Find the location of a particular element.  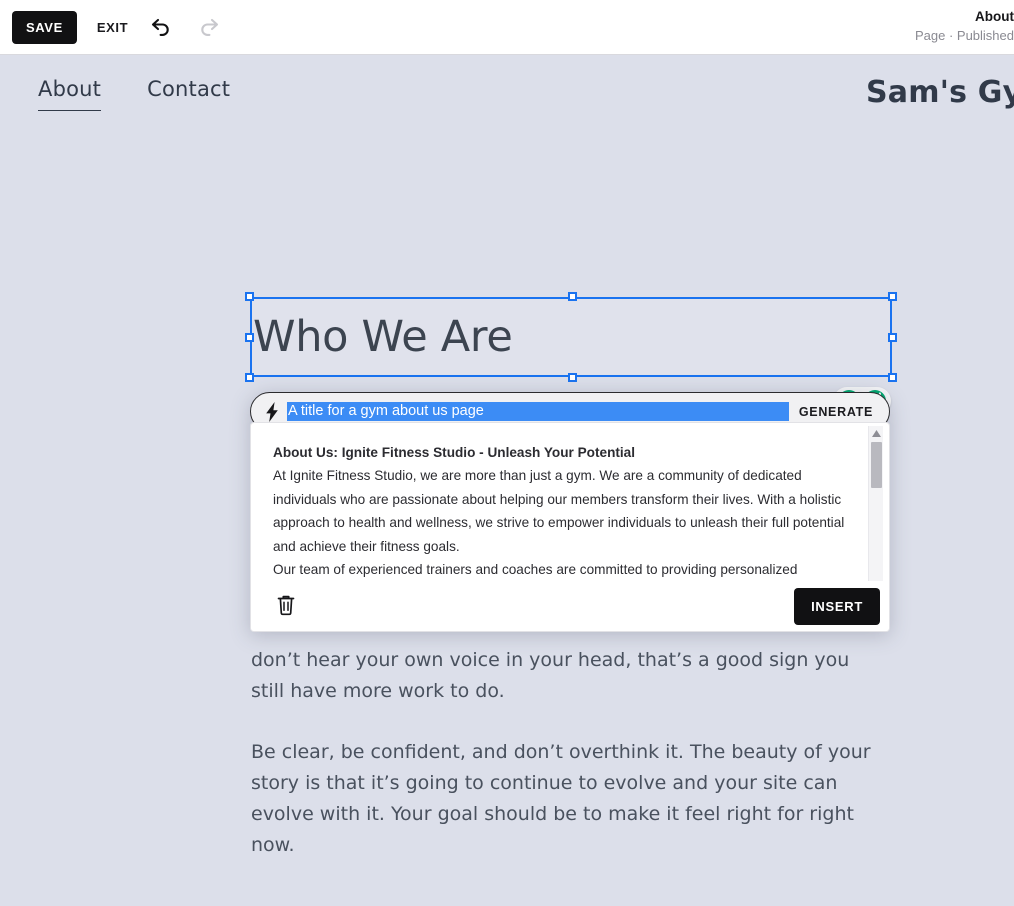

selected-heading-block: Who We Are is located at coordinates (571, 353).